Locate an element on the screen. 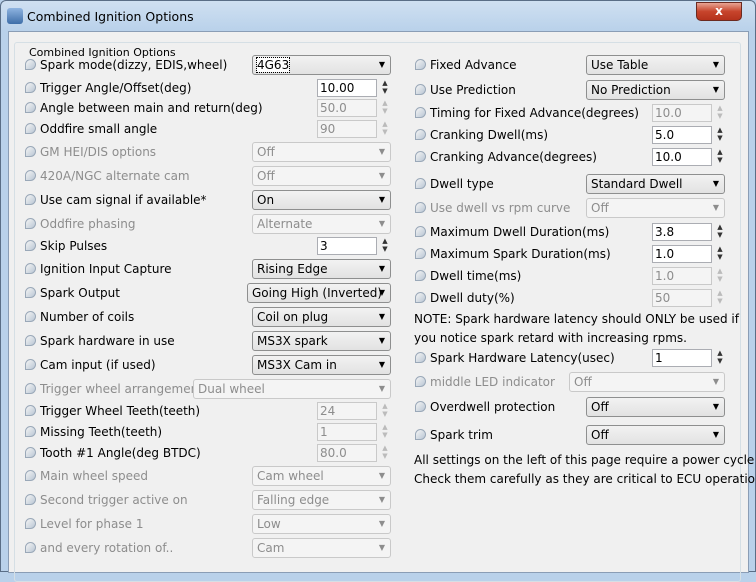 This screenshot has width=756, height=582. selected-value: Use Table is located at coordinates (620, 65).